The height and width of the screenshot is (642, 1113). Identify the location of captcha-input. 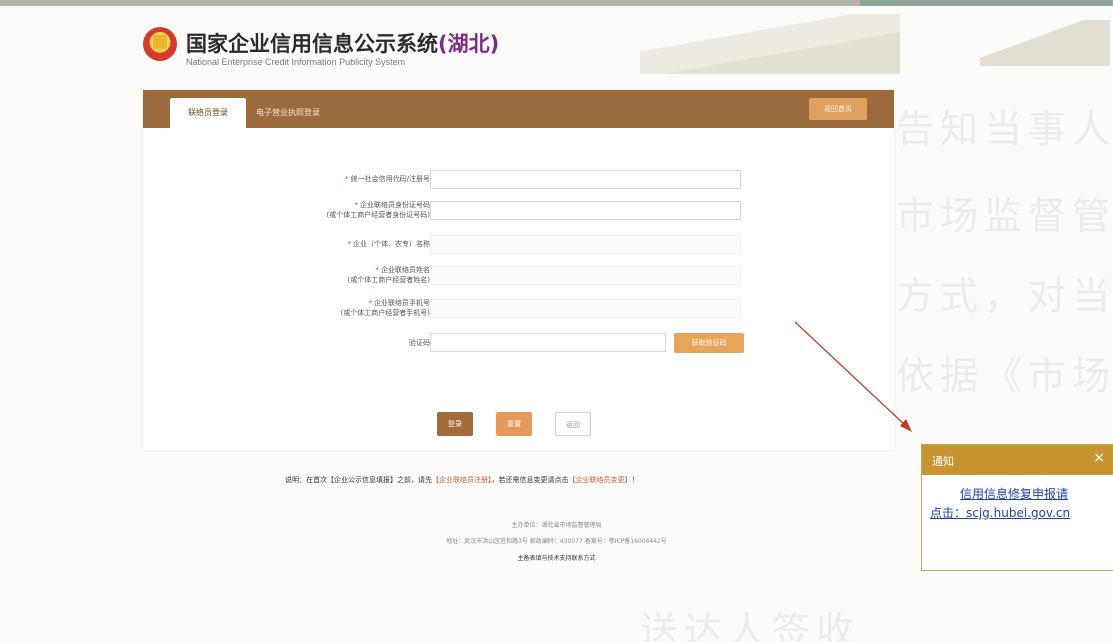
(548, 342).